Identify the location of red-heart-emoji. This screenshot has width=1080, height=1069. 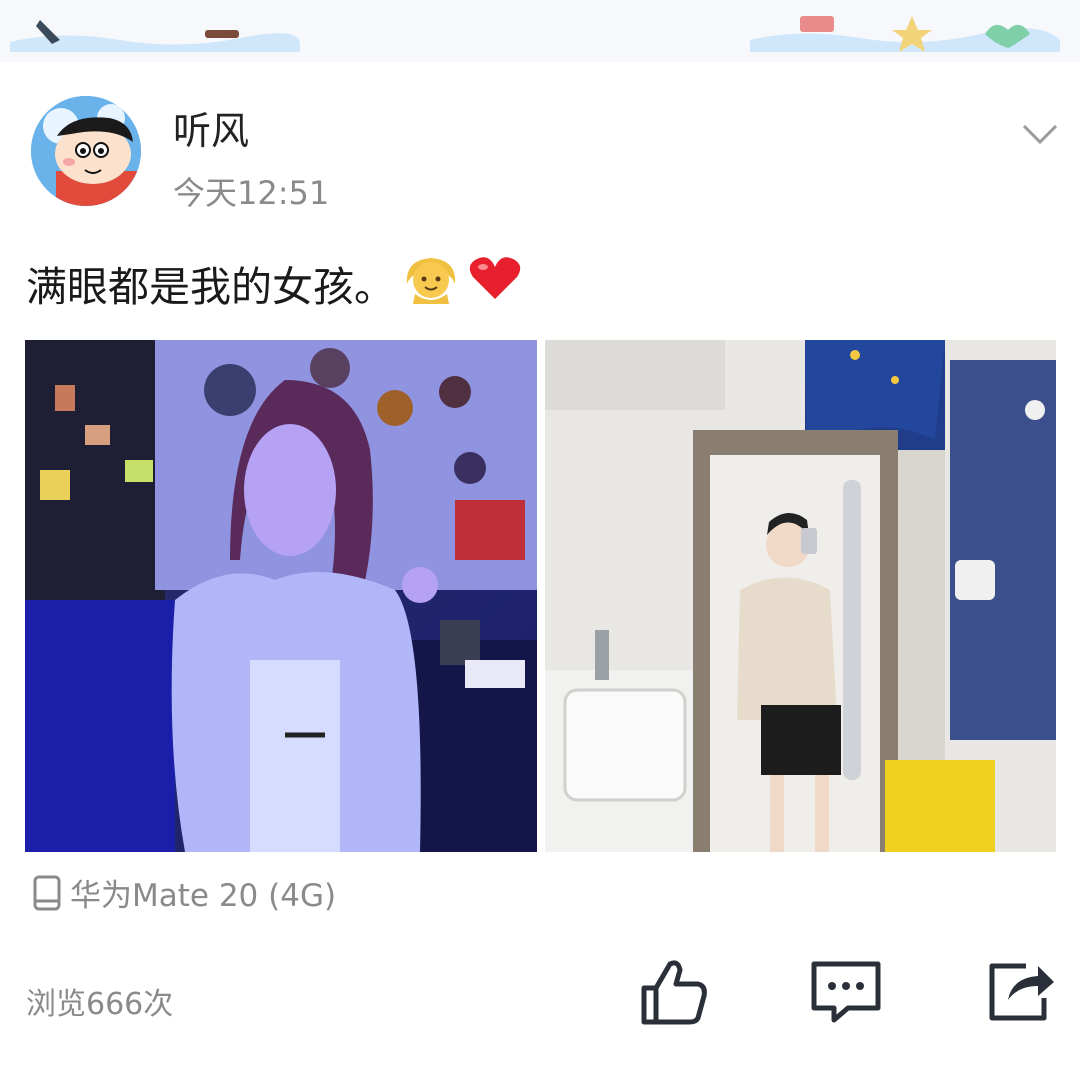
(495, 283).